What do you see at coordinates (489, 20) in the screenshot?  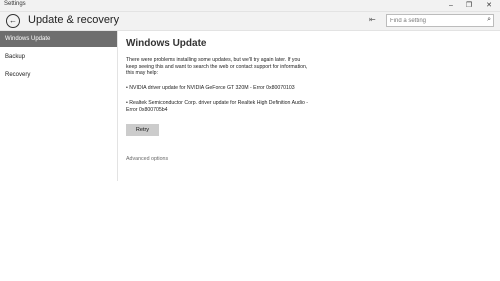 I see `search-icon: ⌕` at bounding box center [489, 20].